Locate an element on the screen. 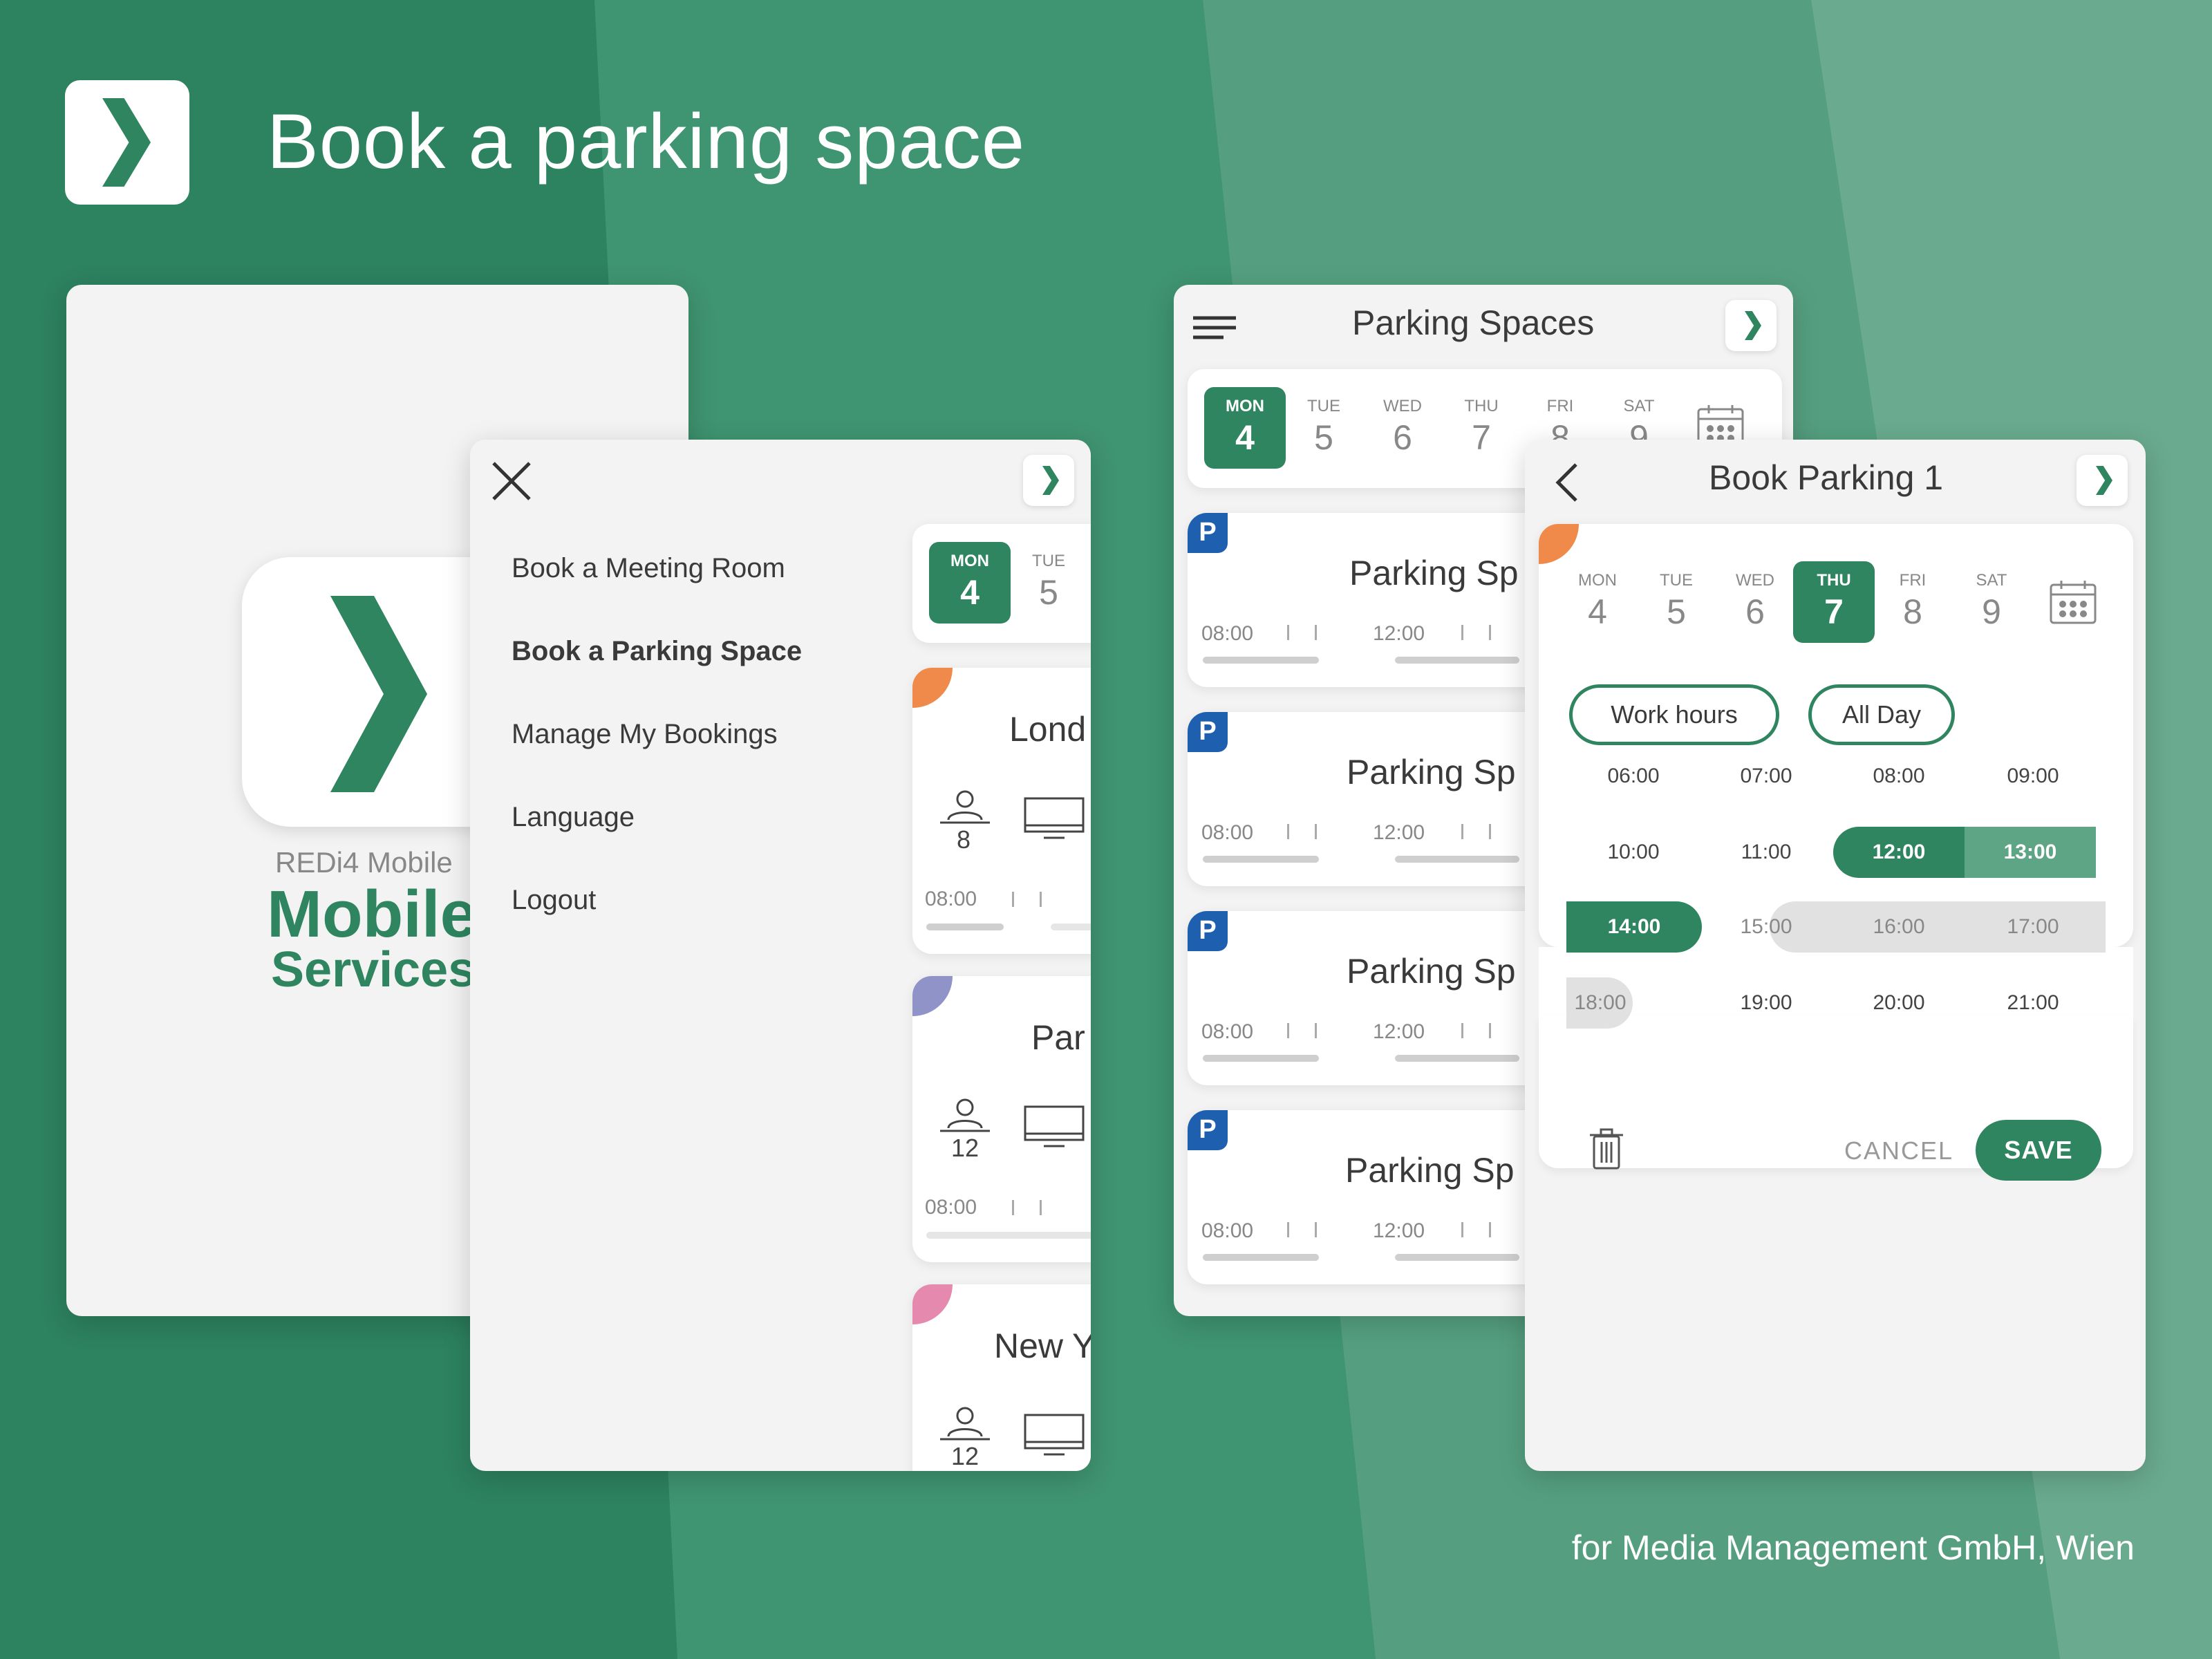 The width and height of the screenshot is (2212, 1659). day-name: MON is located at coordinates (1597, 581).